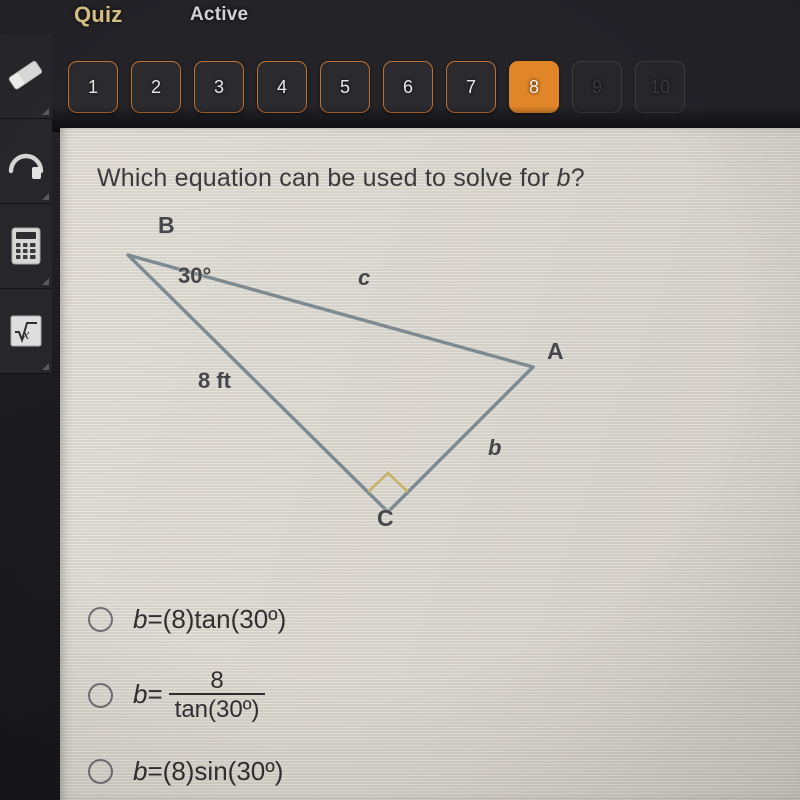 This screenshot has width=800, height=800. Describe the element at coordinates (26, 335) in the screenshot. I see `svg-text: x` at that location.